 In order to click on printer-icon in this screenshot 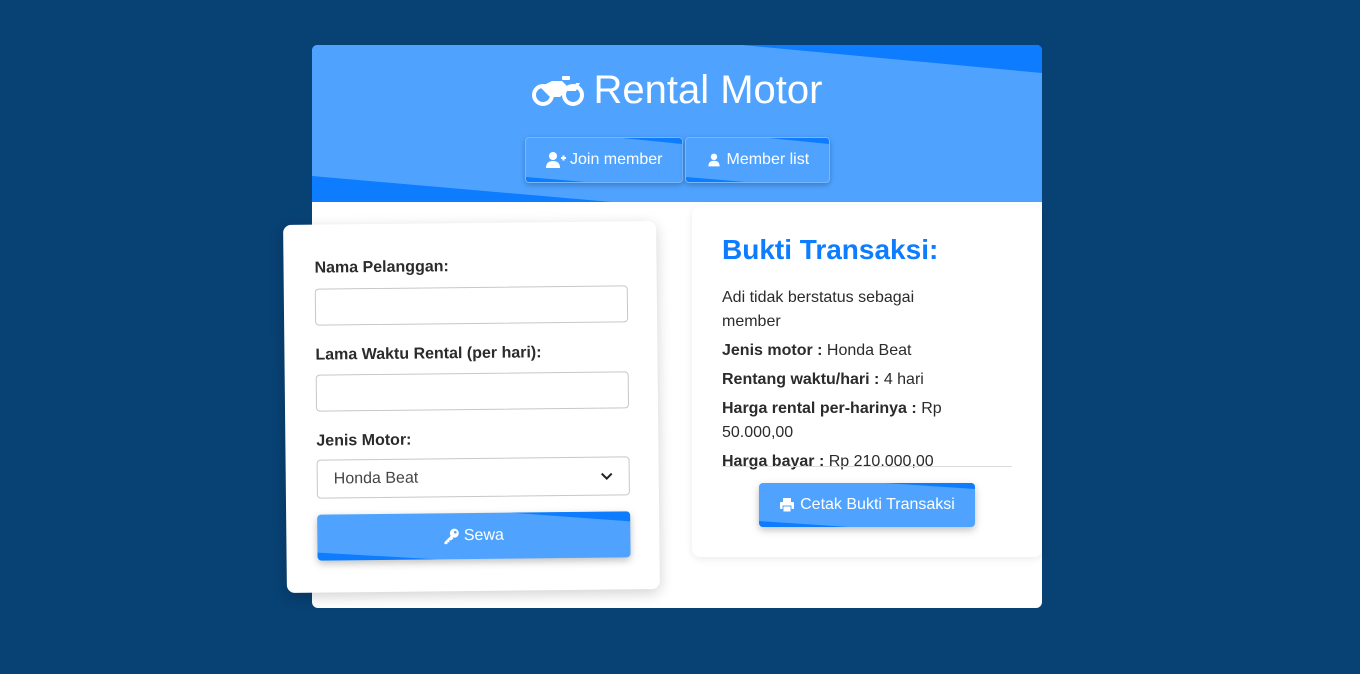, I will do `click(787, 505)`.